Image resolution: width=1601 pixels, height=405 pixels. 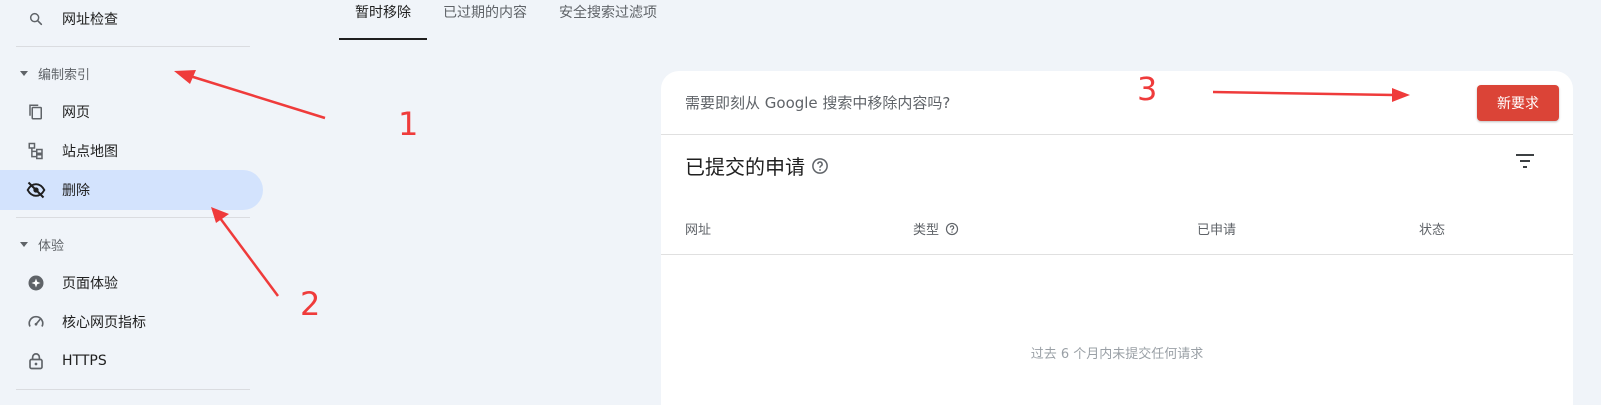 What do you see at coordinates (1147, 89) in the screenshot?
I see `annotation-number-3: 3` at bounding box center [1147, 89].